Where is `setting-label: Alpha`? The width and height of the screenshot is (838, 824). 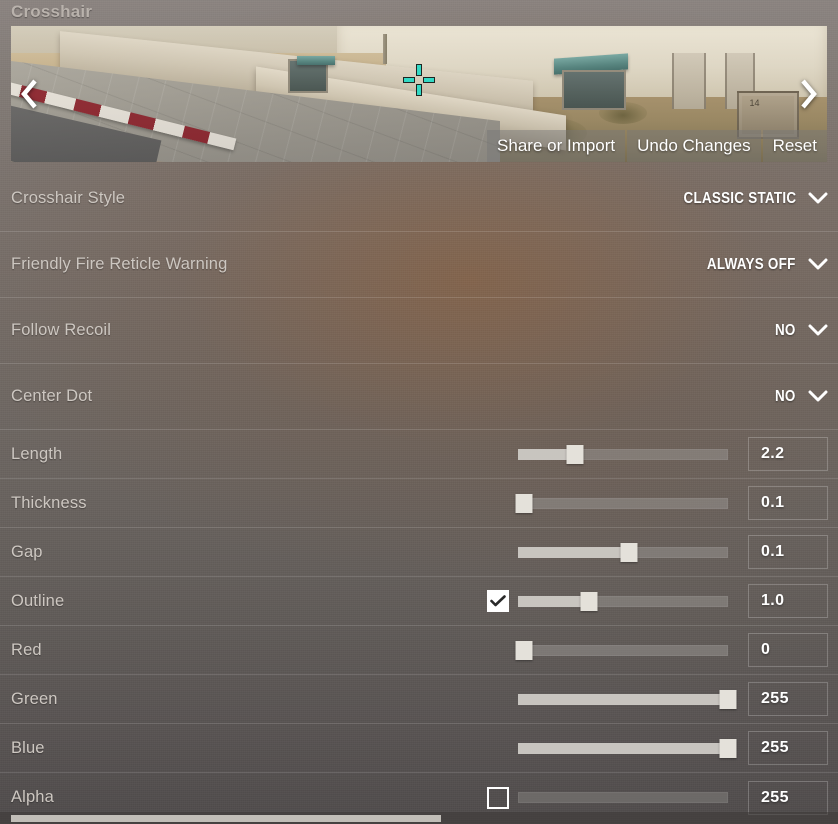
setting-label: Alpha is located at coordinates (32, 797).